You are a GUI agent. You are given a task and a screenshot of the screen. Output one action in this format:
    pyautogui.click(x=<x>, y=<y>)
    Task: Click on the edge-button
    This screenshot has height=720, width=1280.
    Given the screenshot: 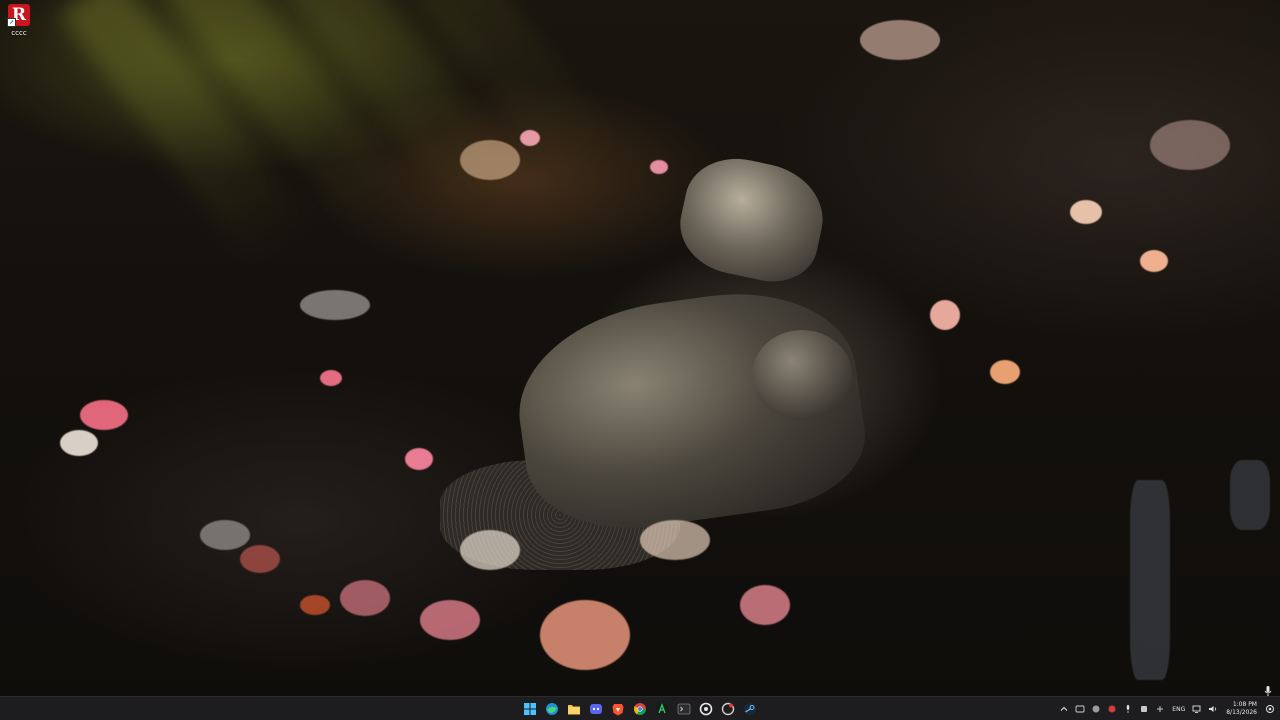 What is the action you would take?
    pyautogui.click(x=551, y=709)
    